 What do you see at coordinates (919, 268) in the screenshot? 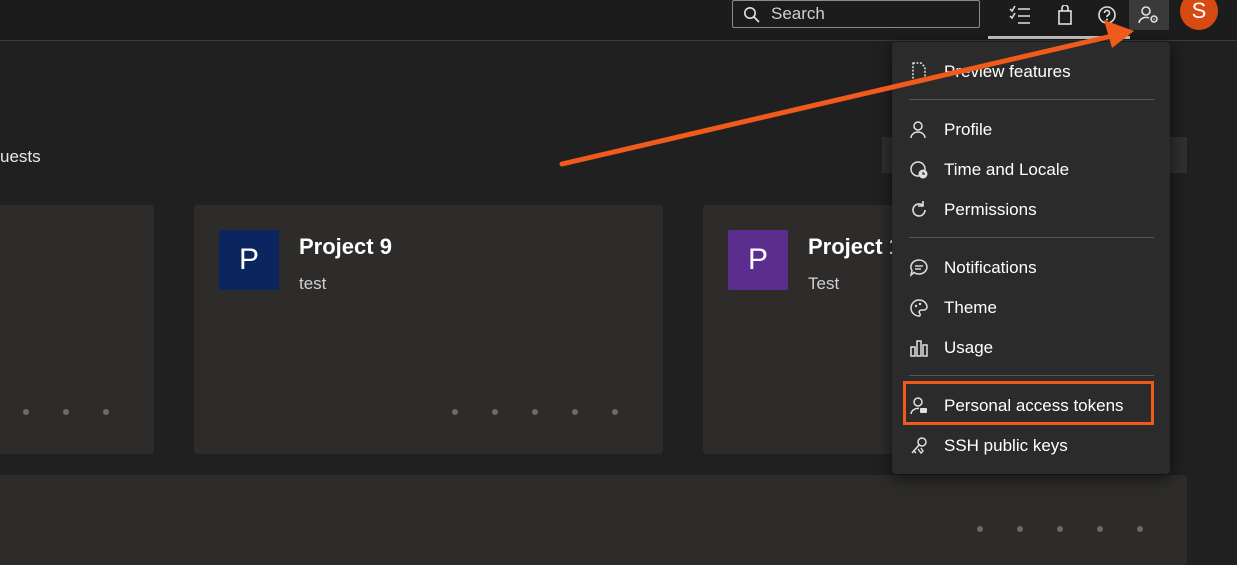
I see `chat-bubble-icon` at bounding box center [919, 268].